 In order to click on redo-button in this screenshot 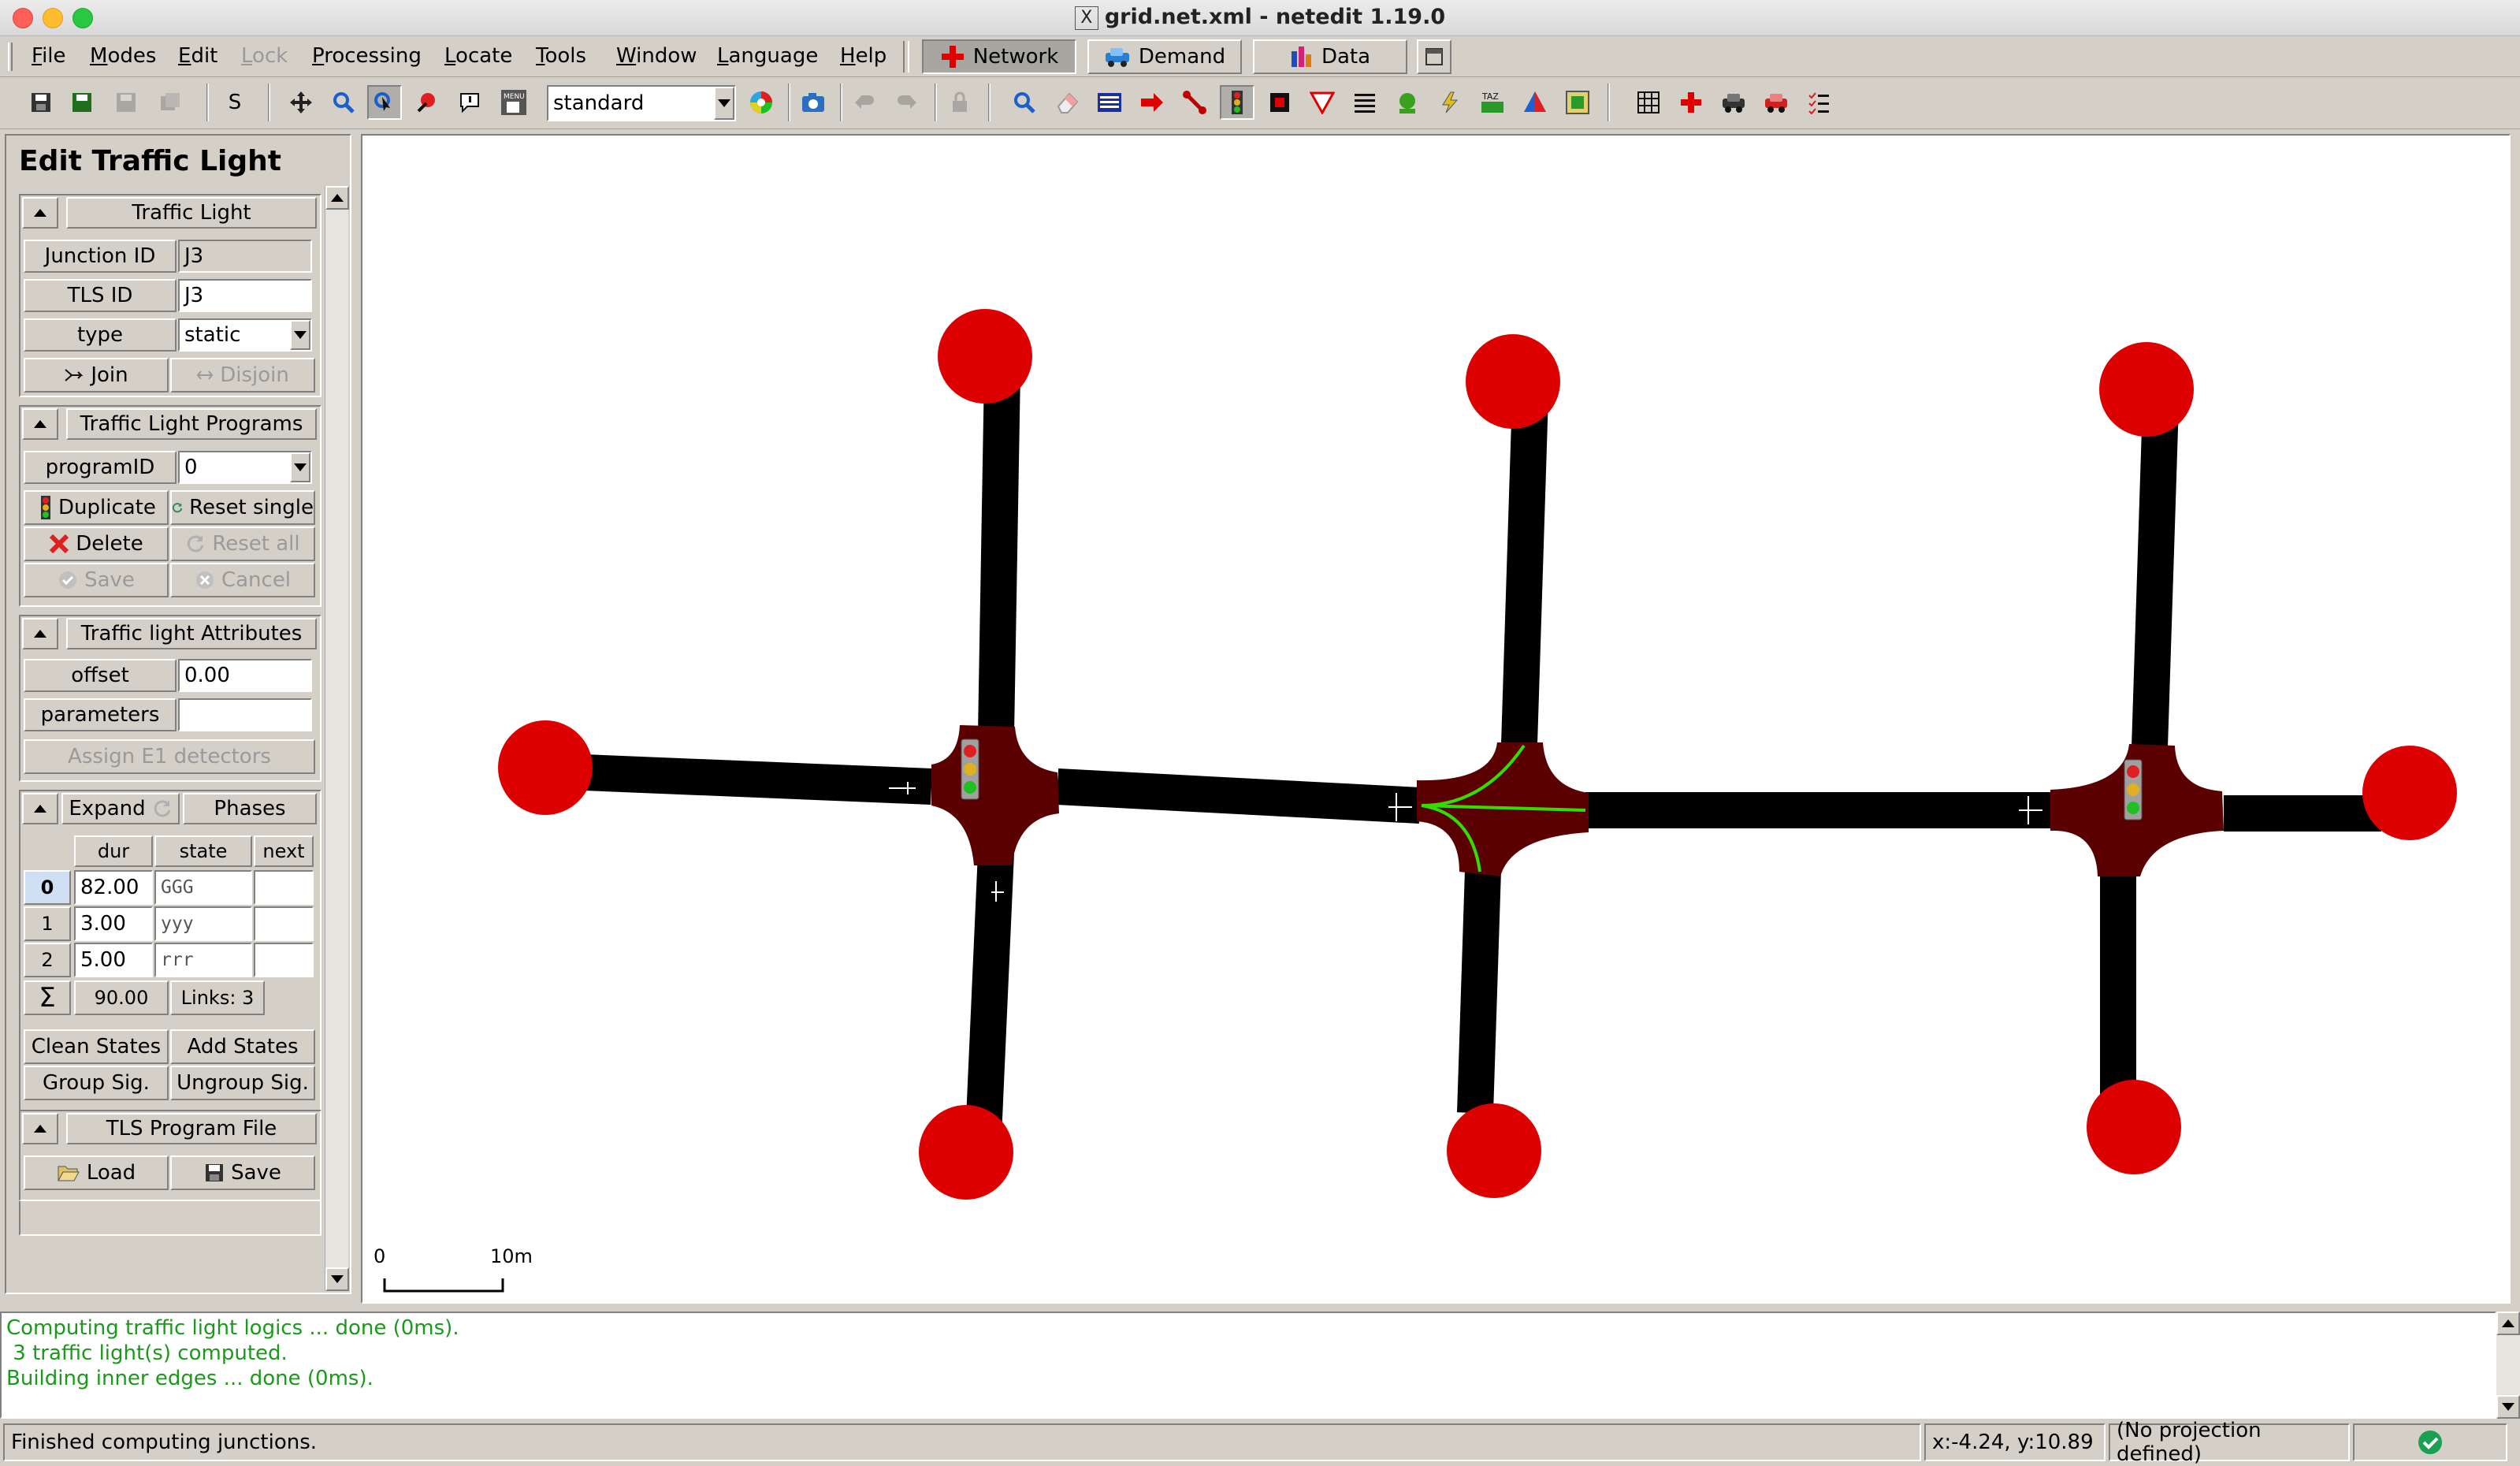, I will do `click(906, 102)`.